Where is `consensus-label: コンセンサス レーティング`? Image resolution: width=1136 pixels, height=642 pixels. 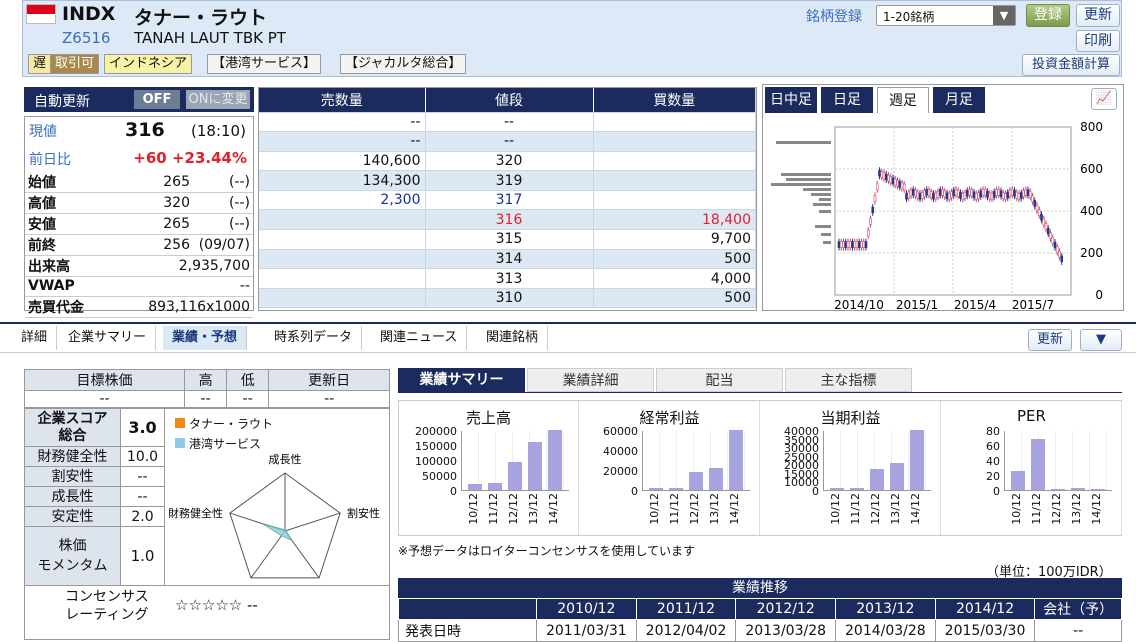 consensus-label: コンセンサス レーティング is located at coordinates (107, 606).